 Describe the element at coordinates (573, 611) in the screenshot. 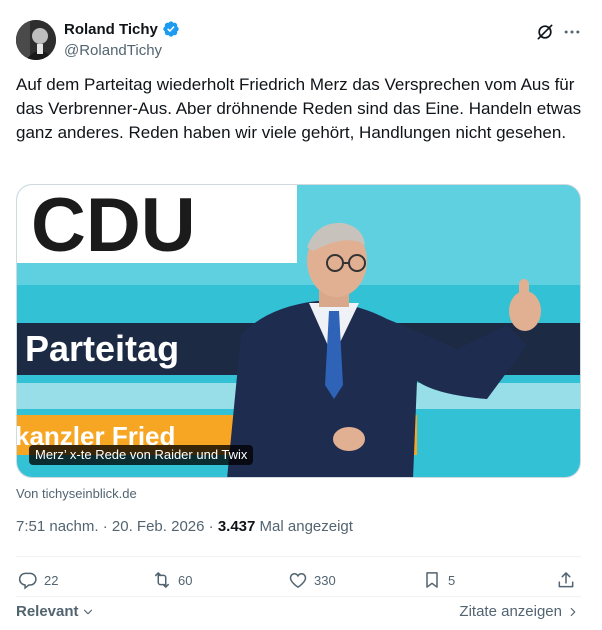

I see `chevron-right-icon` at that location.